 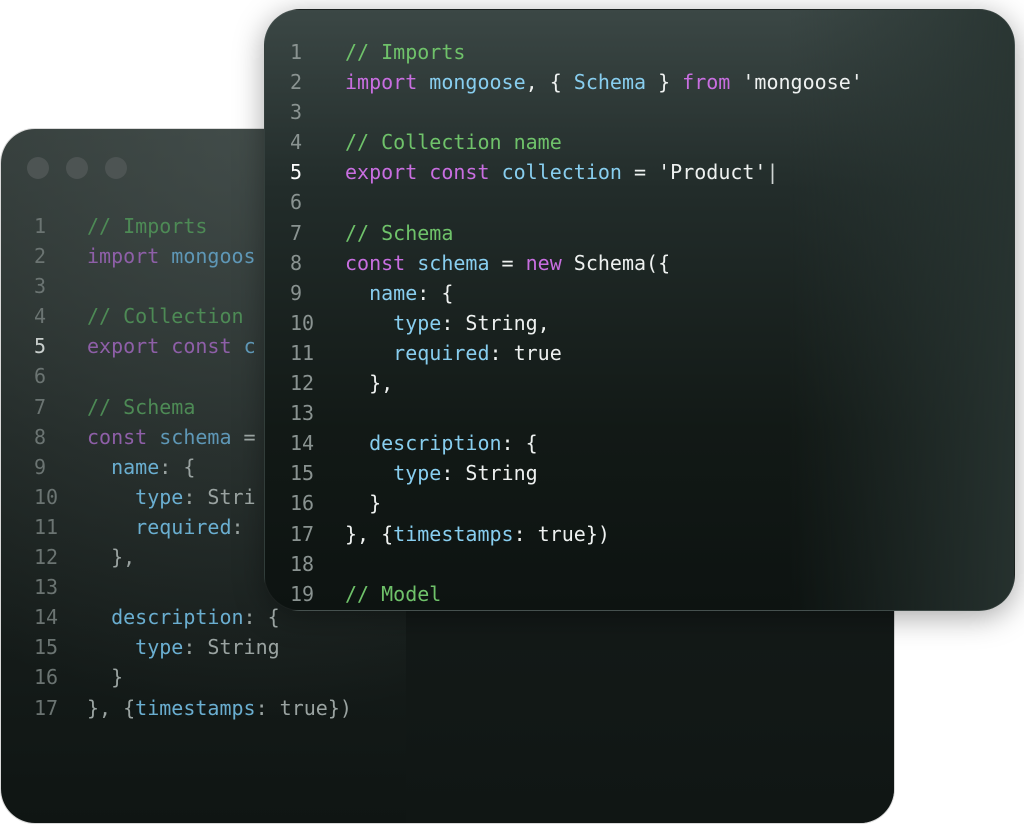 I want to click on code-line: 17}, {timestamps: true}), so click(x=576, y=534).